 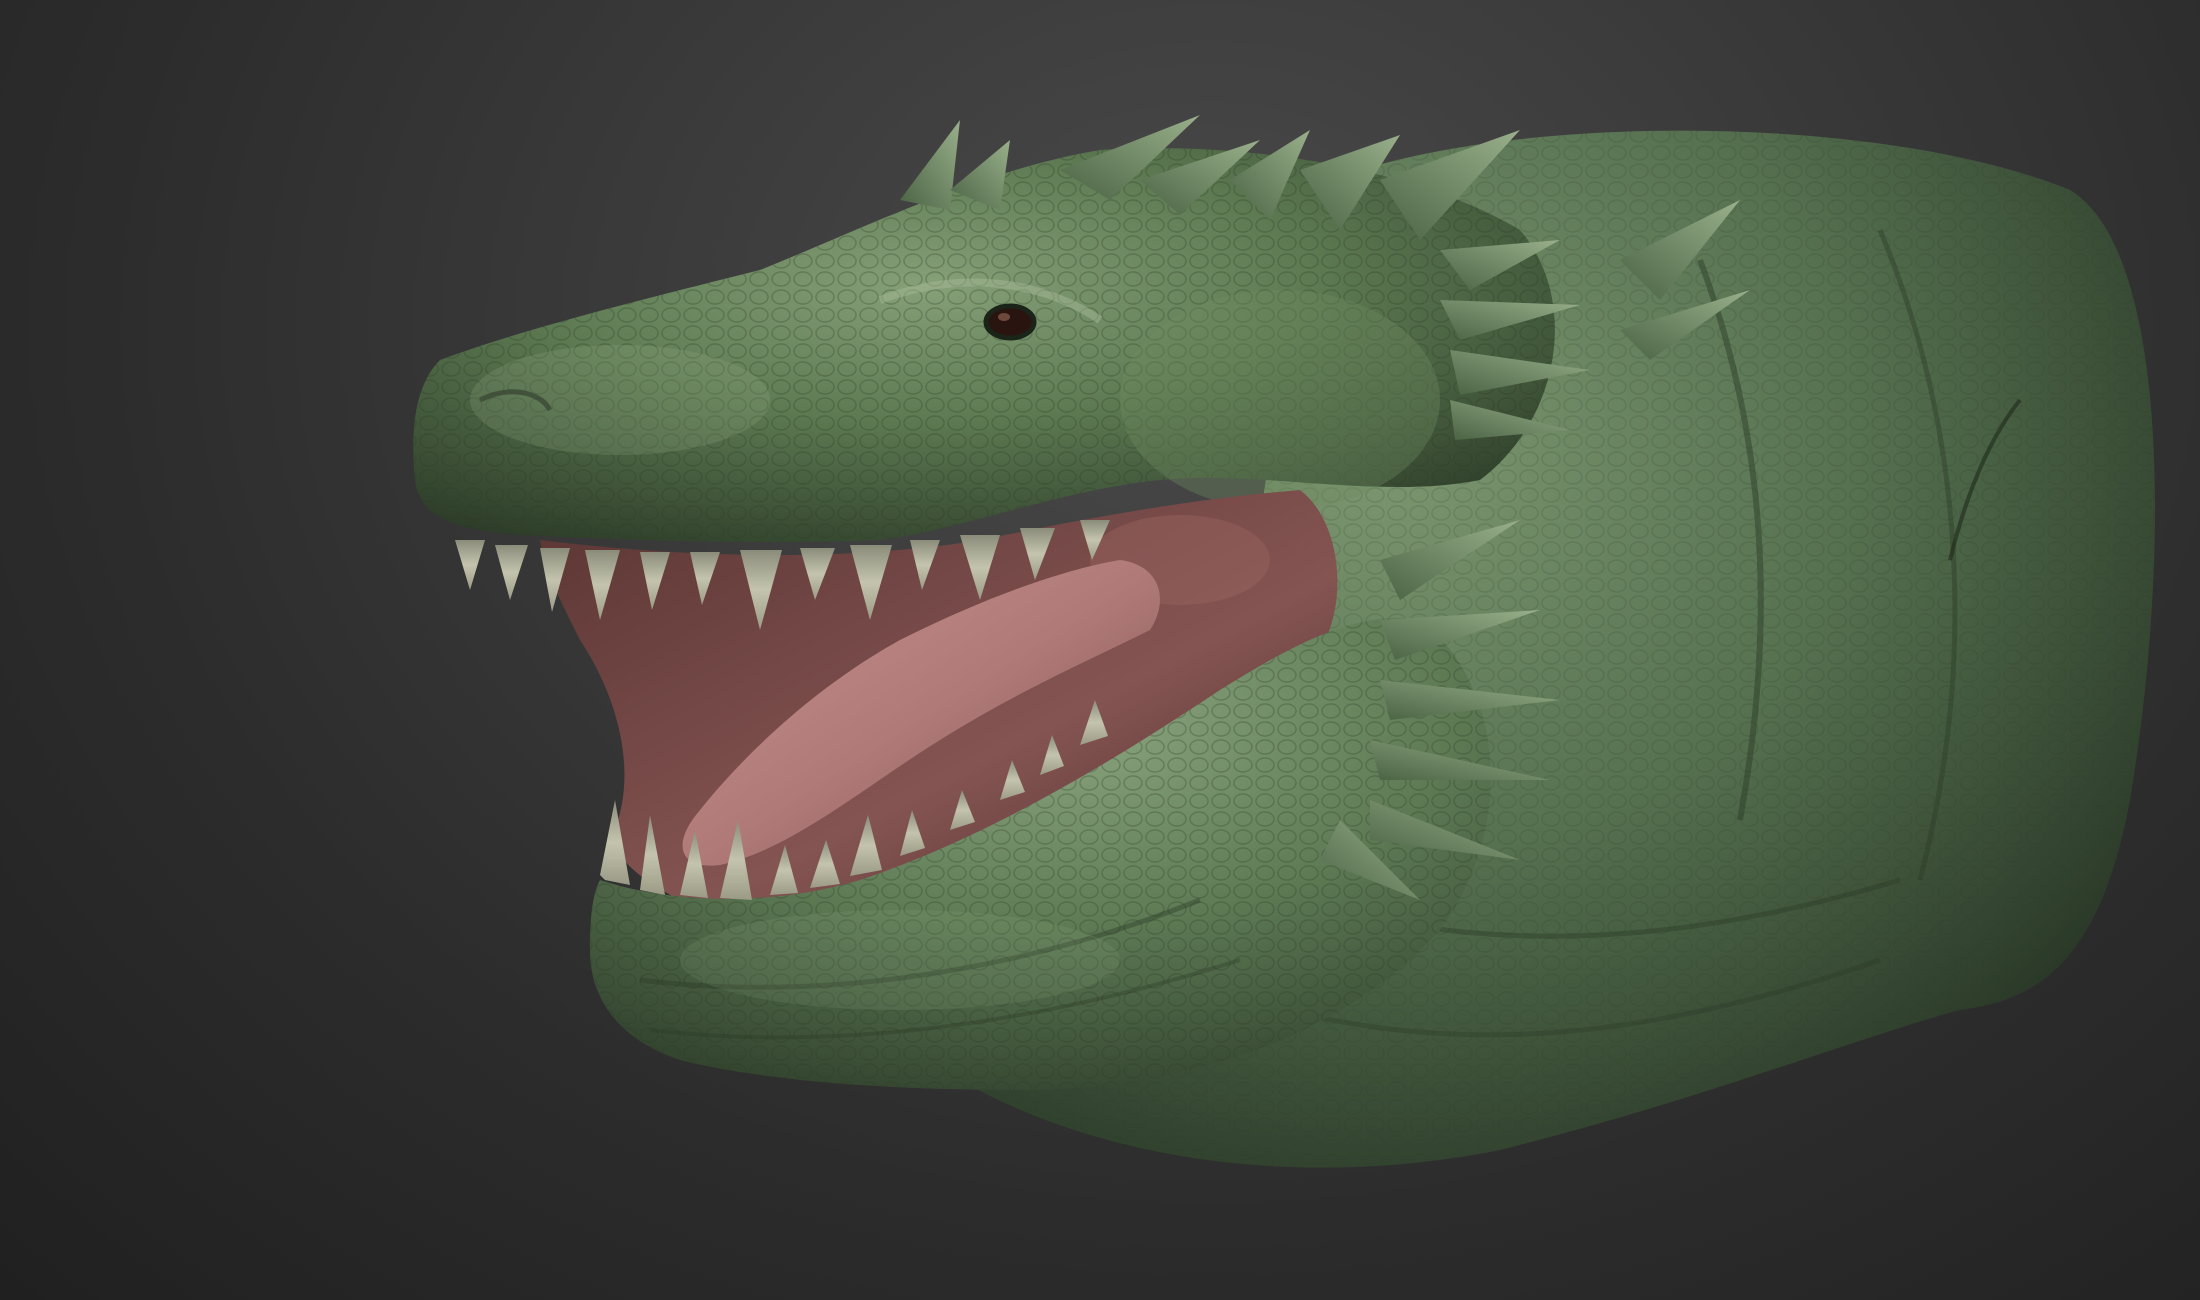 What do you see at coordinates (1010, 322) in the screenshot?
I see `eye` at bounding box center [1010, 322].